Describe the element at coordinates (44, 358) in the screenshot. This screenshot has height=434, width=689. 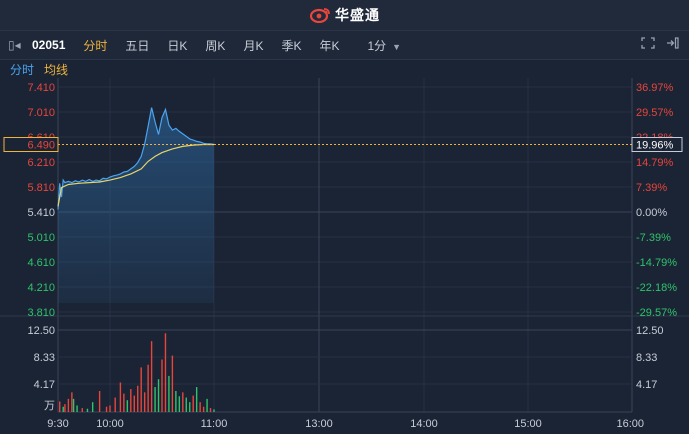
I see `volume-tick-label: 8.33` at that location.